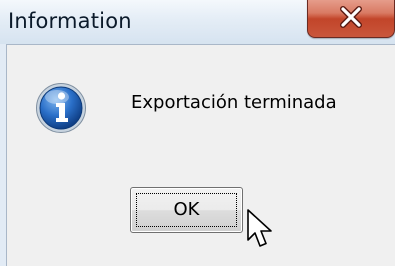 This screenshot has height=266, width=395. Describe the element at coordinates (234, 102) in the screenshot. I see `message-text: Exportación terminada` at that location.